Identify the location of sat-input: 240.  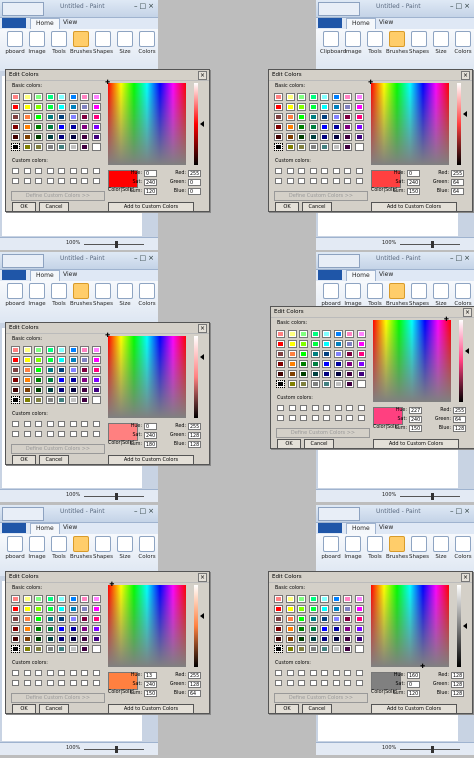
(150, 182).